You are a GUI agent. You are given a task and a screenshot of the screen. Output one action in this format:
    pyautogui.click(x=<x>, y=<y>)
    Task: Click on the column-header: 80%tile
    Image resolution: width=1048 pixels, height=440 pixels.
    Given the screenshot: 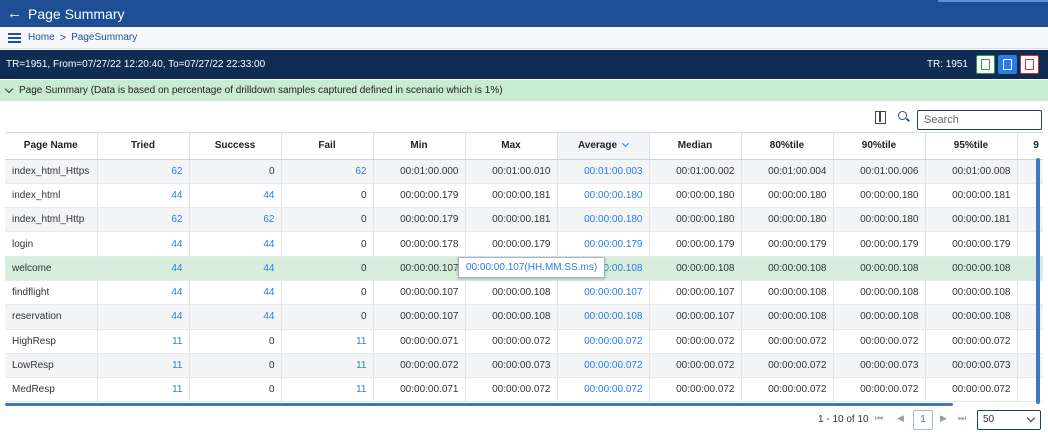 What is the action you would take?
    pyautogui.click(x=787, y=146)
    